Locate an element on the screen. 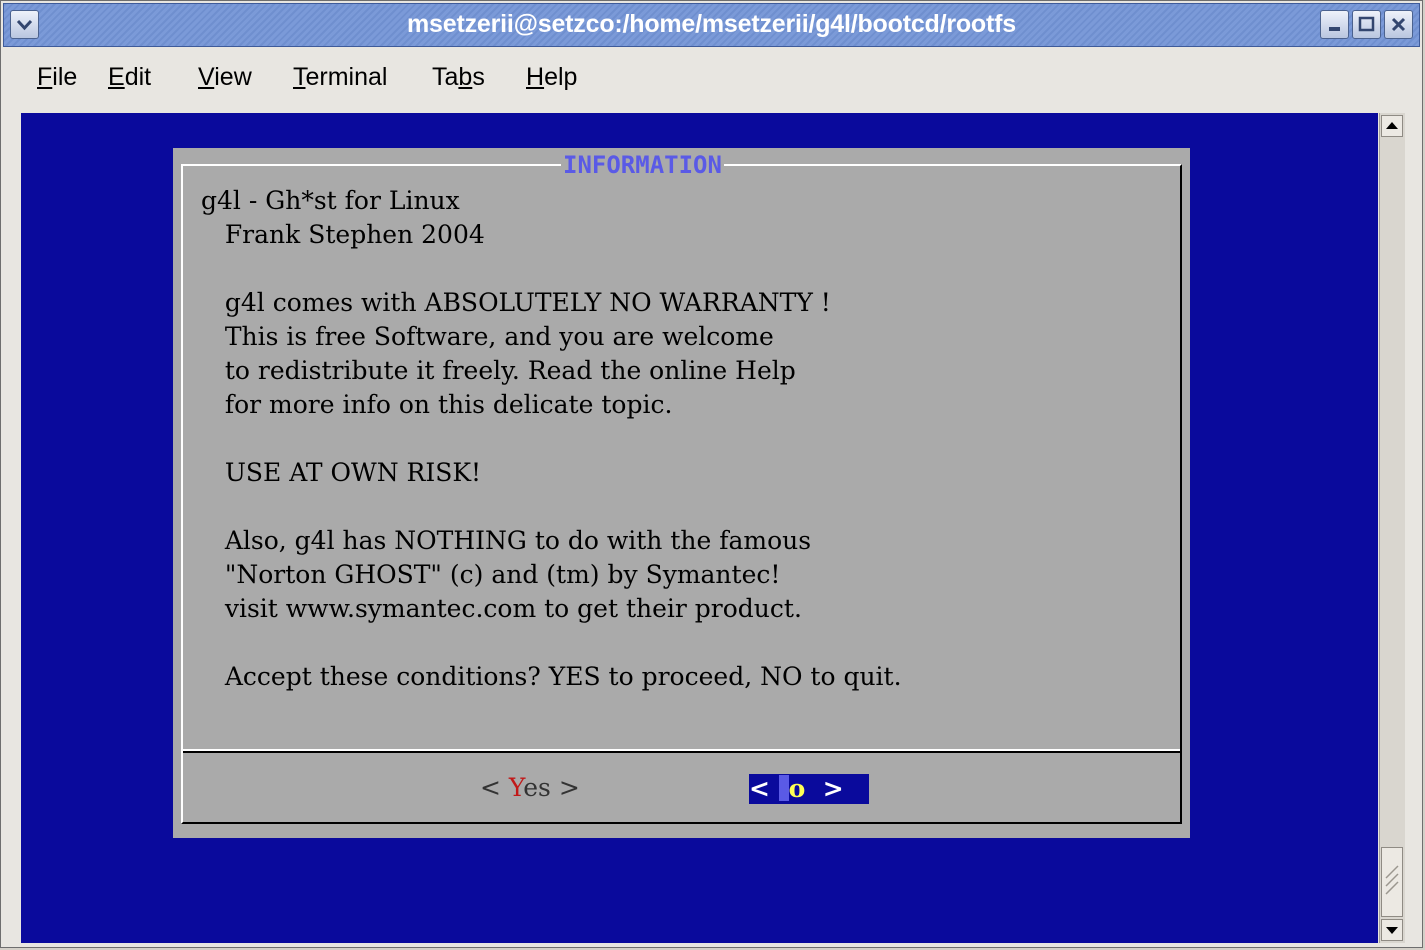 This screenshot has height=950, width=1425. dialog-line: USE AT OWN RISK! is located at coordinates (341, 472).